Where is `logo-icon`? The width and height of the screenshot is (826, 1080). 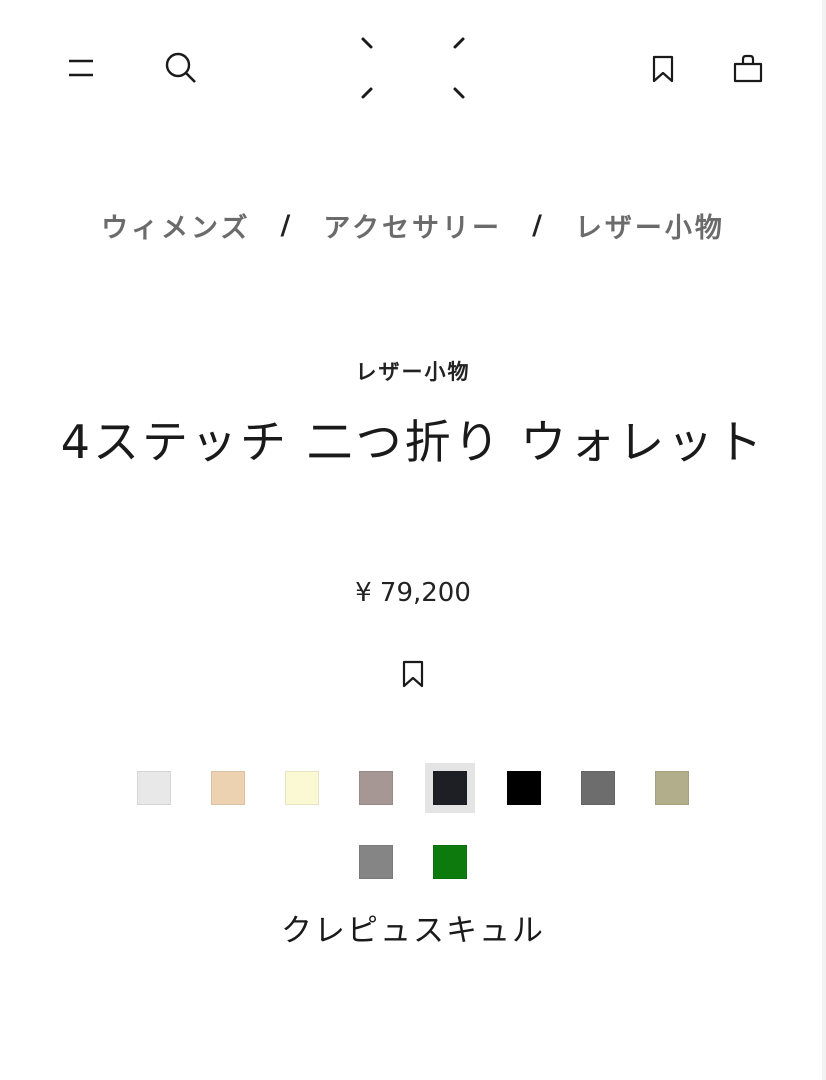 logo-icon is located at coordinates (413, 68).